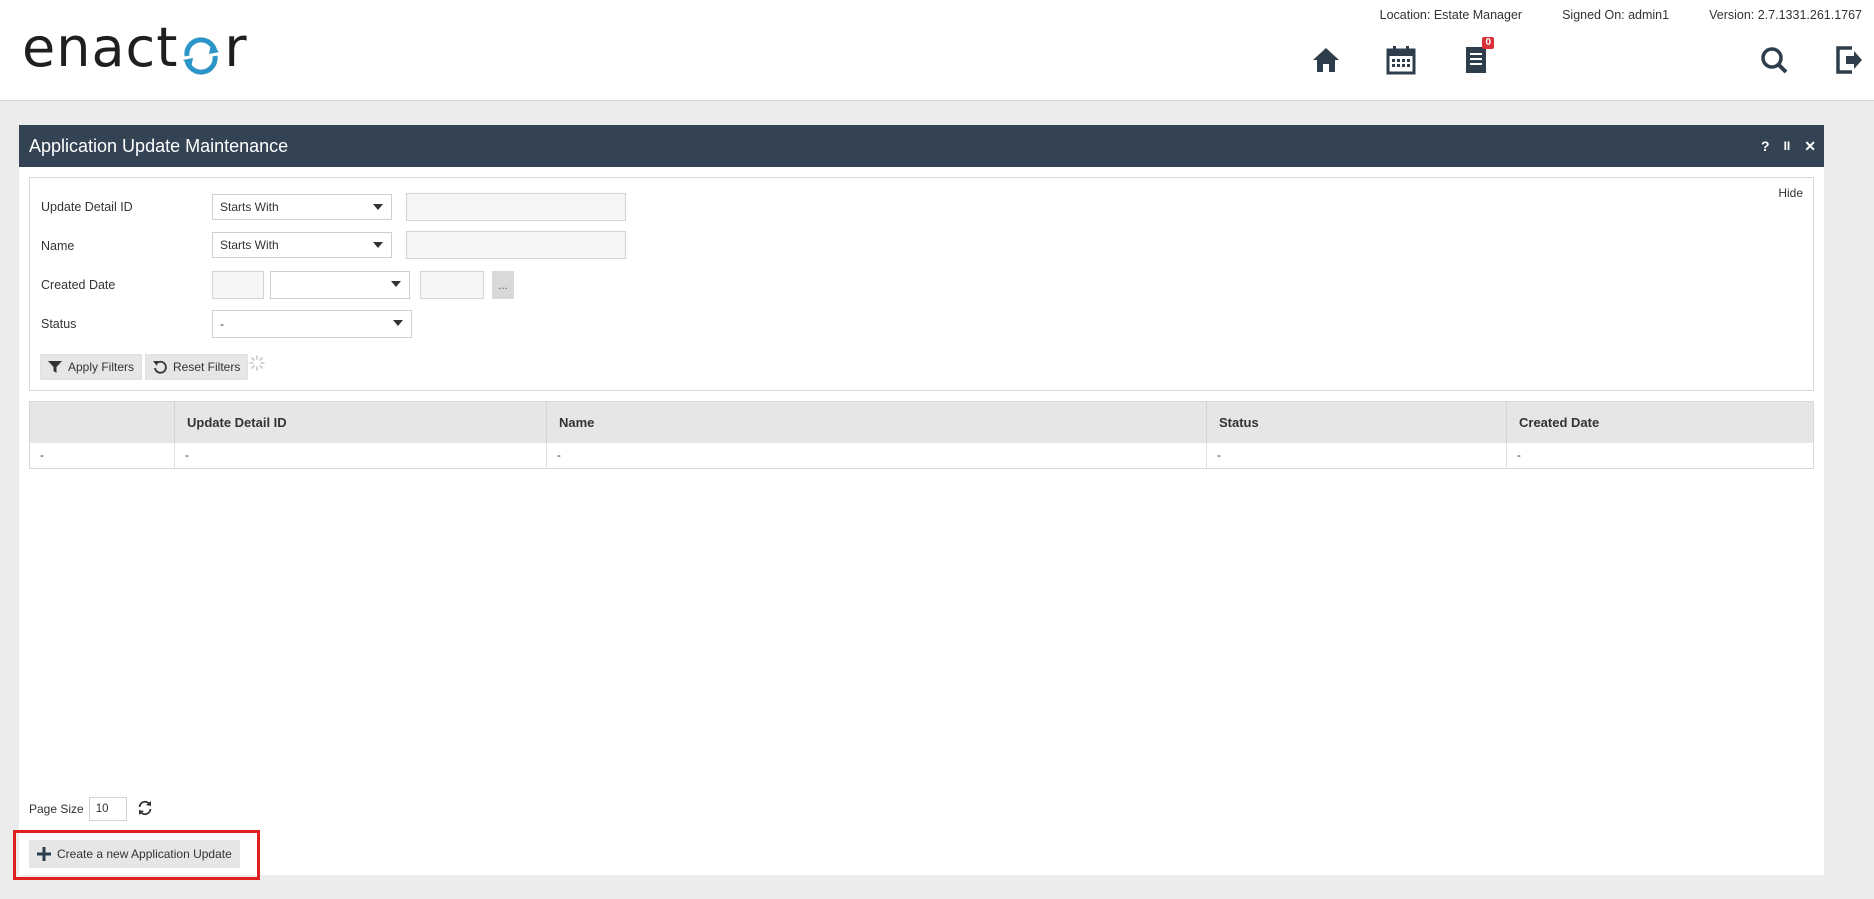 This screenshot has width=1874, height=899. I want to click on created-date-to-input, so click(452, 285).